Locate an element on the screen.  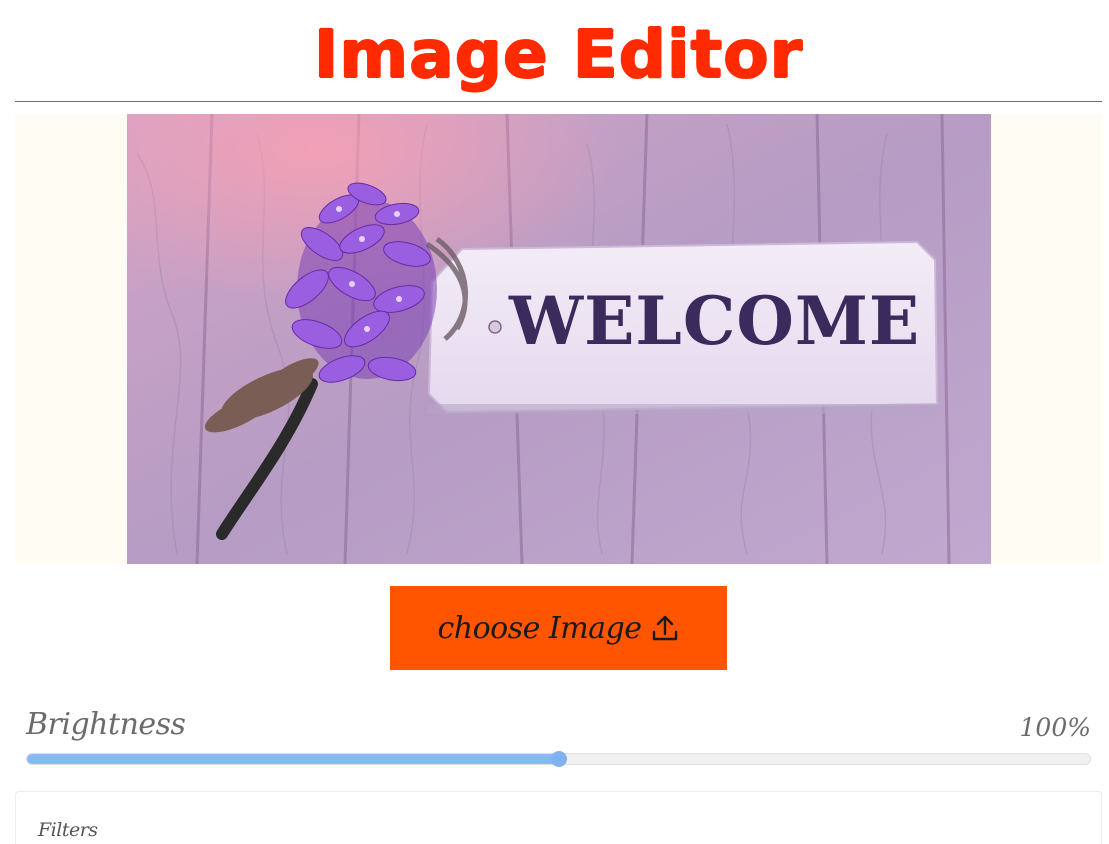
upload-icon is located at coordinates (665, 628).